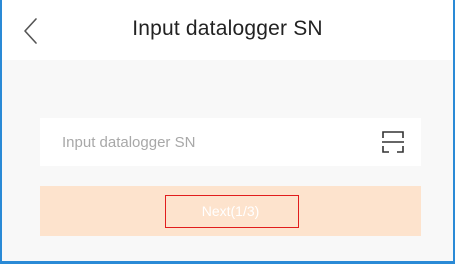 This screenshot has width=455, height=264. I want to click on scan-icon, so click(393, 142).